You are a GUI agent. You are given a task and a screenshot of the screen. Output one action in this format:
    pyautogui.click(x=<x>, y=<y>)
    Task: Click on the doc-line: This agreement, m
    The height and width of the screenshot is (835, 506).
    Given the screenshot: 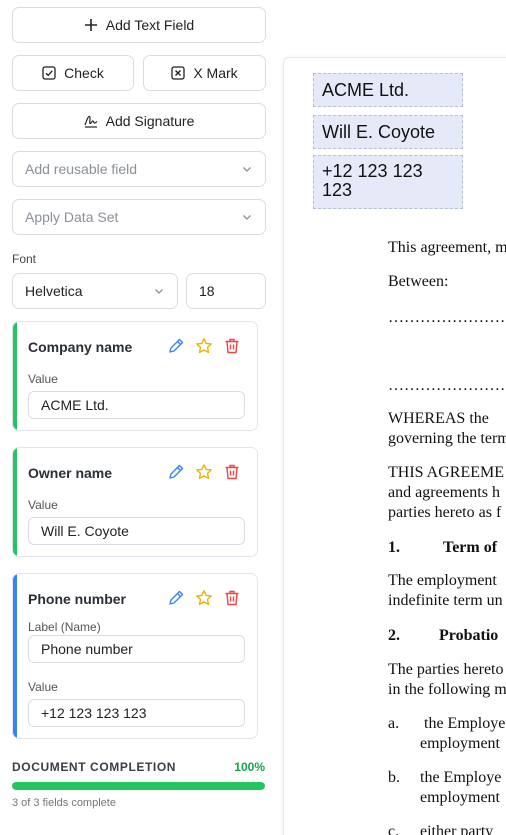 What is the action you would take?
    pyautogui.click(x=447, y=247)
    